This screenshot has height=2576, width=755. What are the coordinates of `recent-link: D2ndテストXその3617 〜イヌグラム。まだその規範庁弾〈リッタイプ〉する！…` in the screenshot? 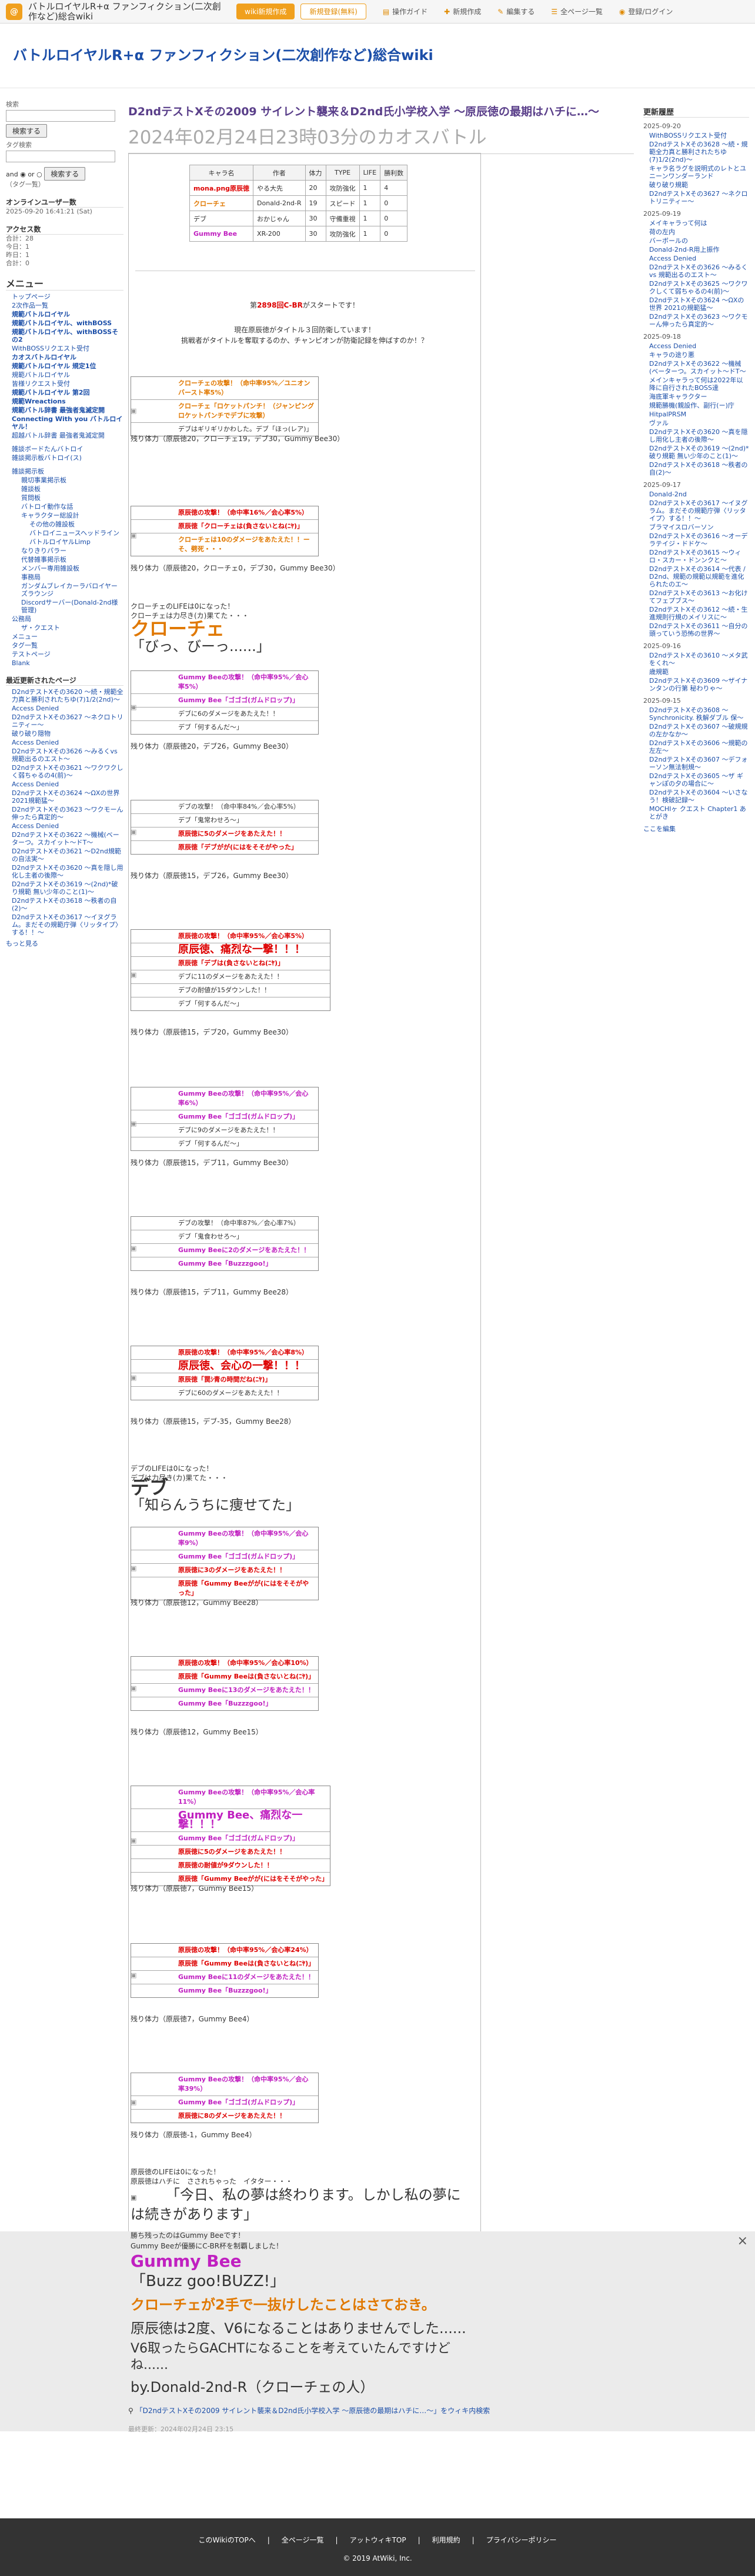 It's located at (67, 924).